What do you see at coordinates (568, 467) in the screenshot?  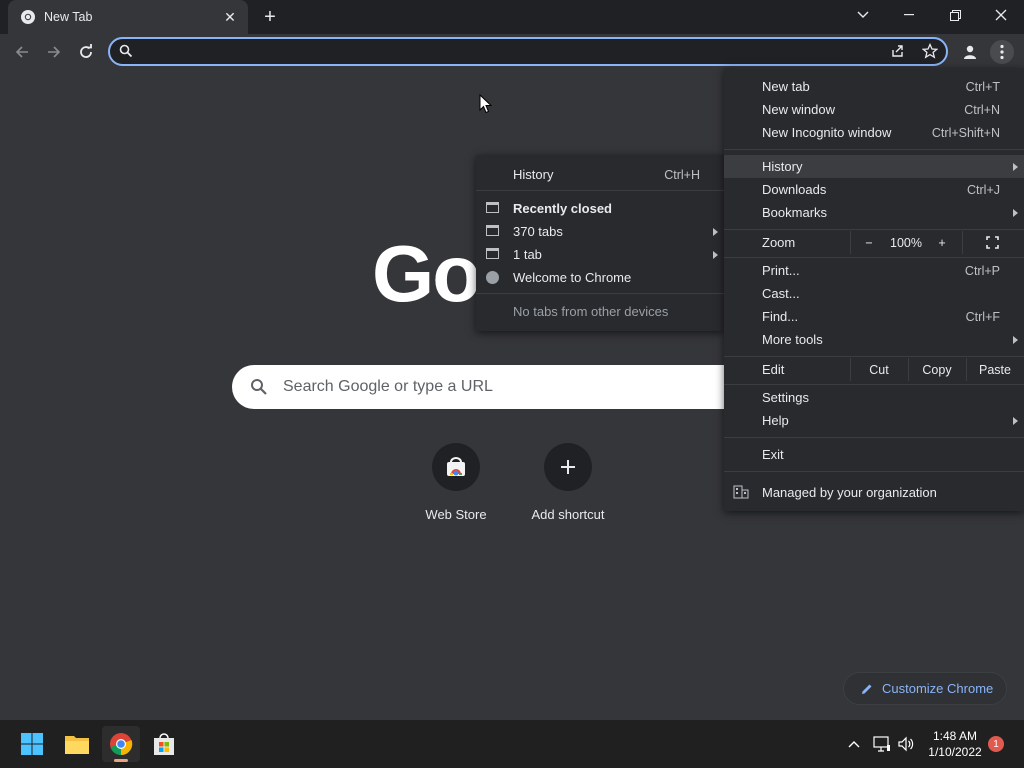 I see `plus-icon` at bounding box center [568, 467].